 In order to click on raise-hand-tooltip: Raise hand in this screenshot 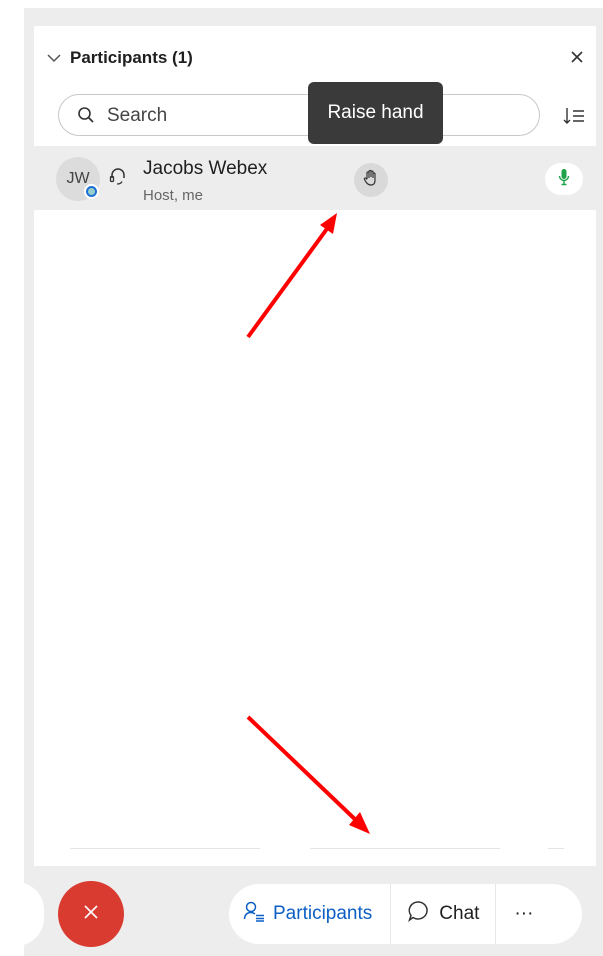, I will do `click(375, 113)`.